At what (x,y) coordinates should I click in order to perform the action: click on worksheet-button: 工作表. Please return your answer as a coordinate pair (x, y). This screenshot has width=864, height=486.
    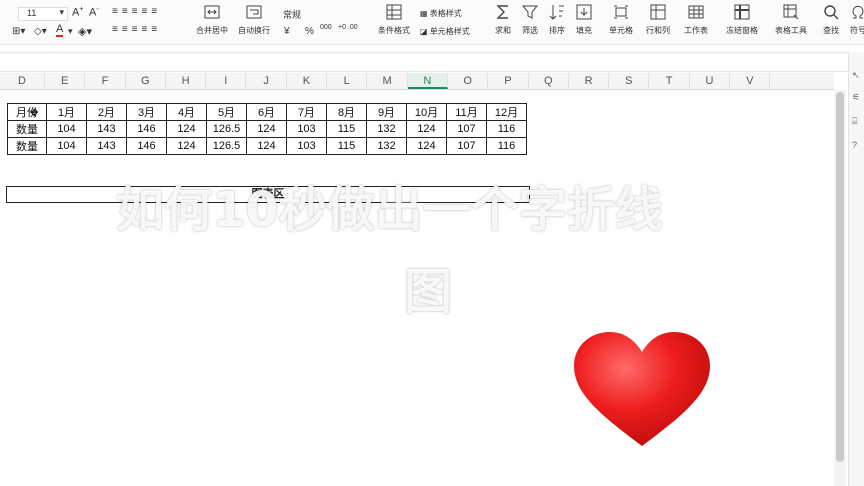
    Looking at the image, I should click on (696, 19).